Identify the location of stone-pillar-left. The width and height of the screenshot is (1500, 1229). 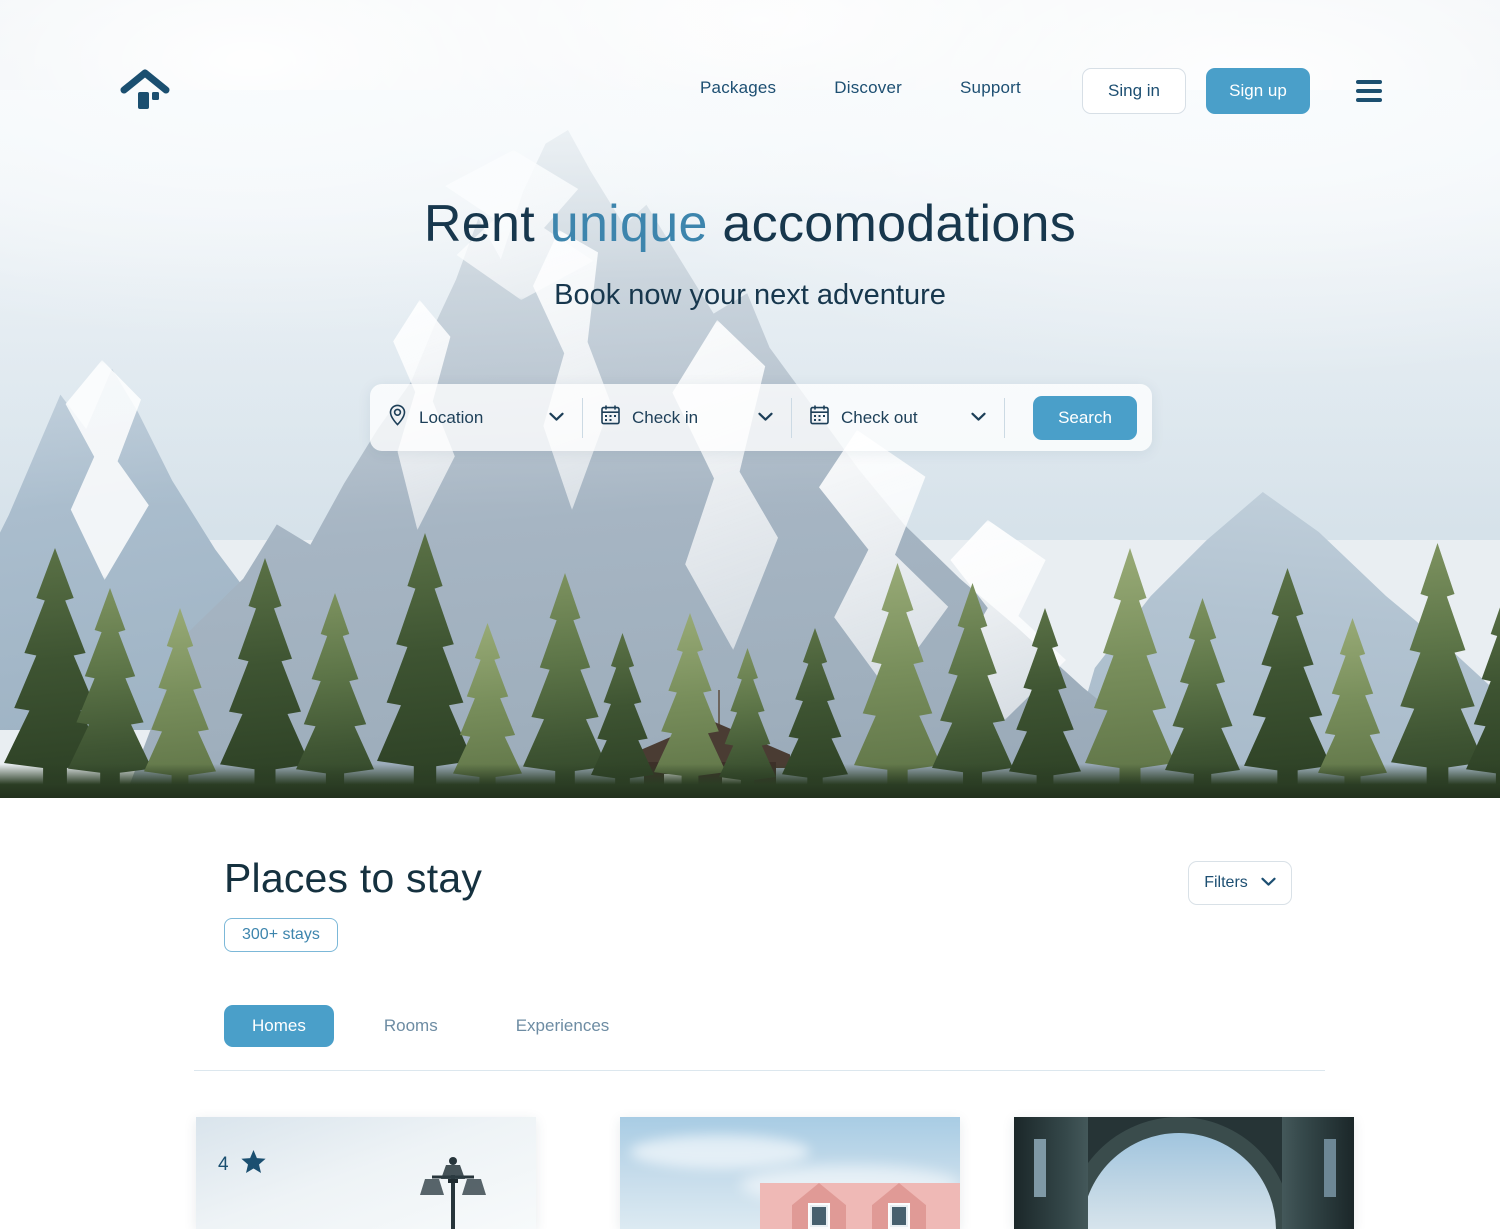
(1051, 1173).